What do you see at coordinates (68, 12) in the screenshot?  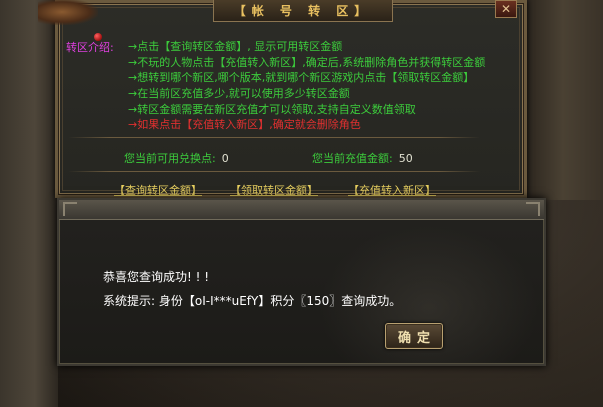 I see `dragon-ornament-icon` at bounding box center [68, 12].